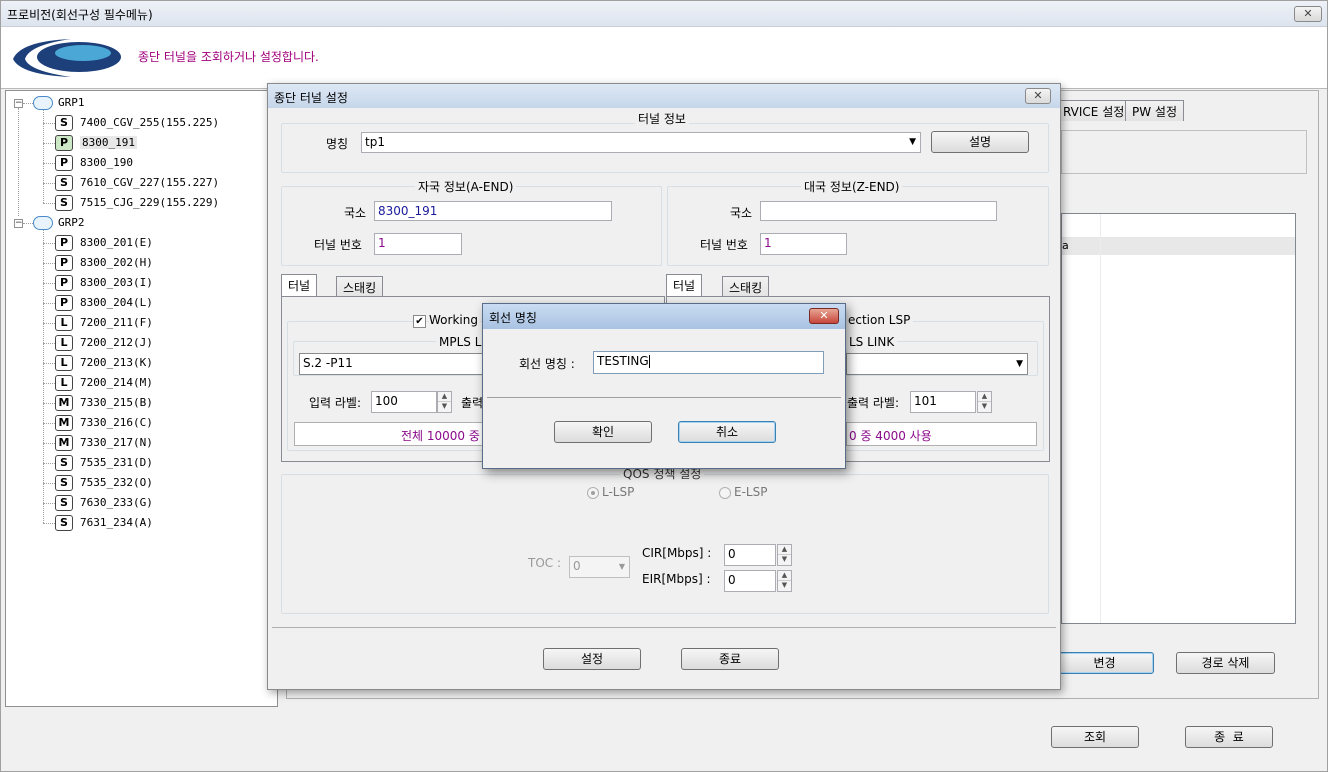  I want to click on path-list-row: a, so click(1178, 246).